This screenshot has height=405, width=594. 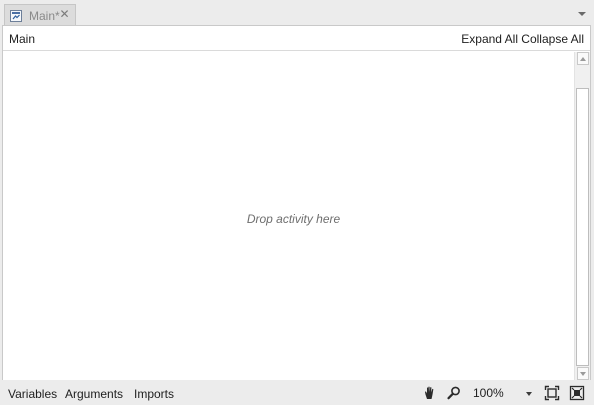 What do you see at coordinates (22, 39) in the screenshot?
I see `breadcrumb: Main` at bounding box center [22, 39].